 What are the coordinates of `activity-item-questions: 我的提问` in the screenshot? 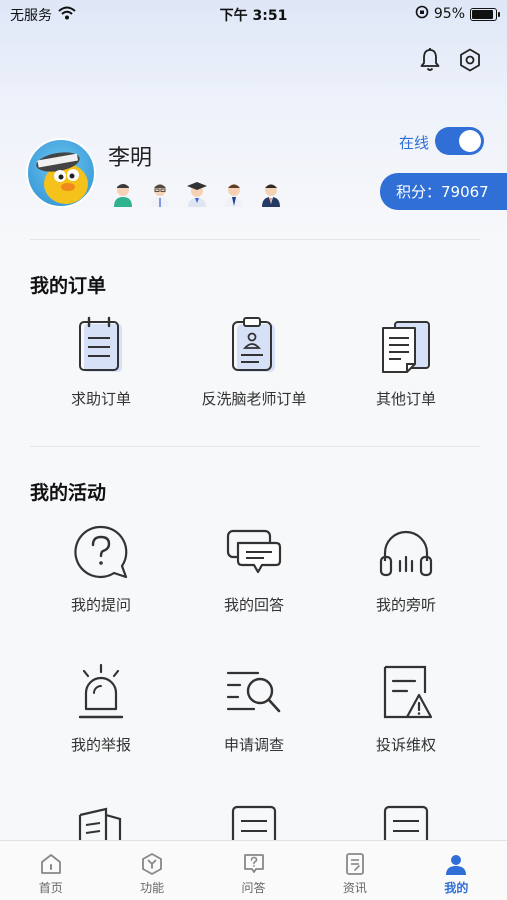 It's located at (101, 568).